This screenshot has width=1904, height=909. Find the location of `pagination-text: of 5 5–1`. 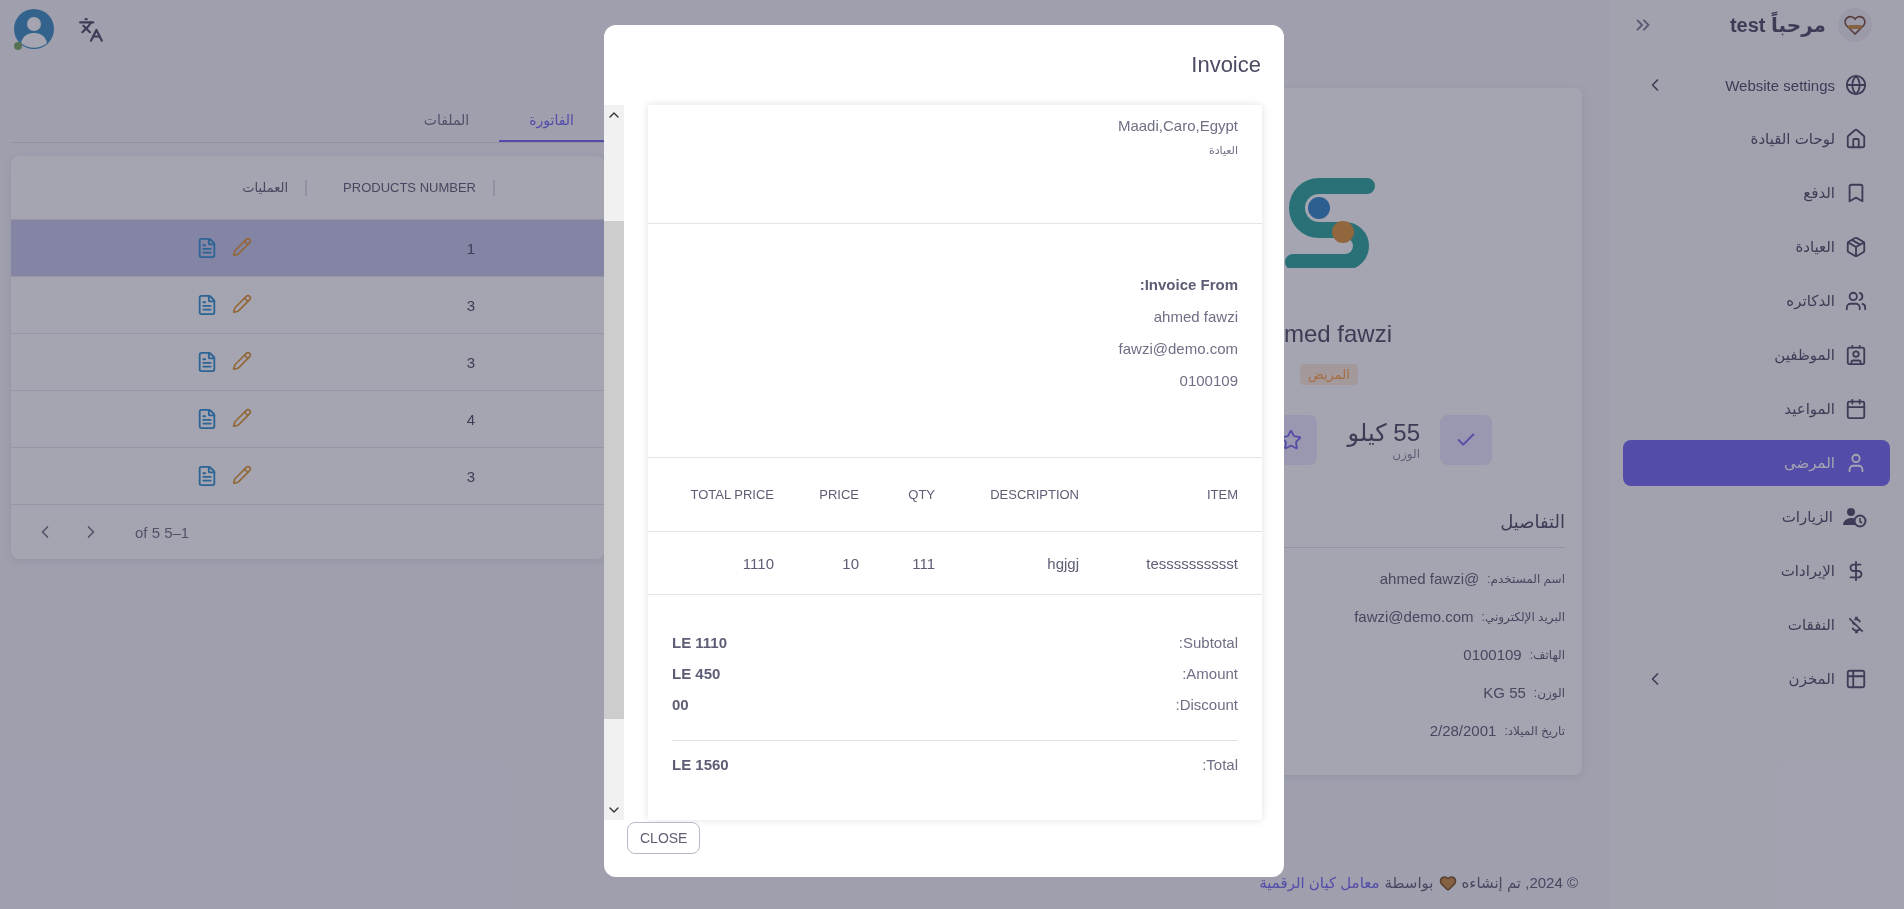

pagination-text: of 5 5–1 is located at coordinates (162, 532).